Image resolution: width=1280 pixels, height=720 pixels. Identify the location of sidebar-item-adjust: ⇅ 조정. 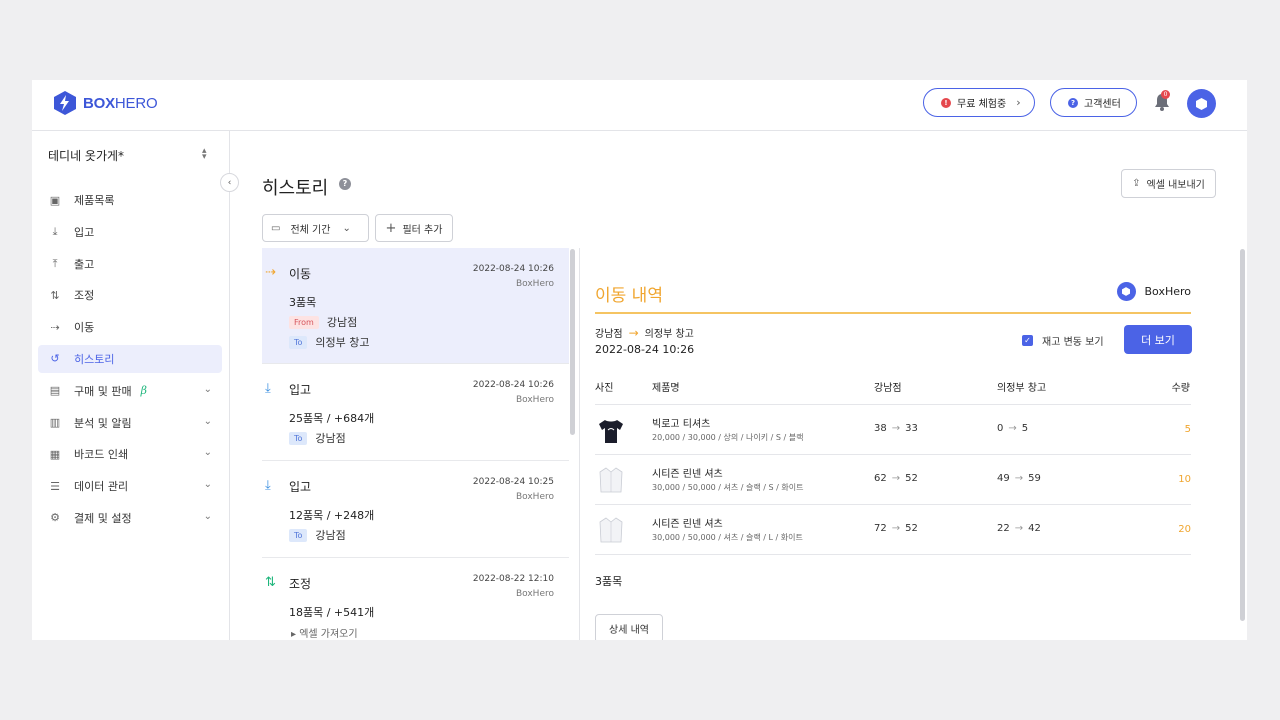
(130, 295).